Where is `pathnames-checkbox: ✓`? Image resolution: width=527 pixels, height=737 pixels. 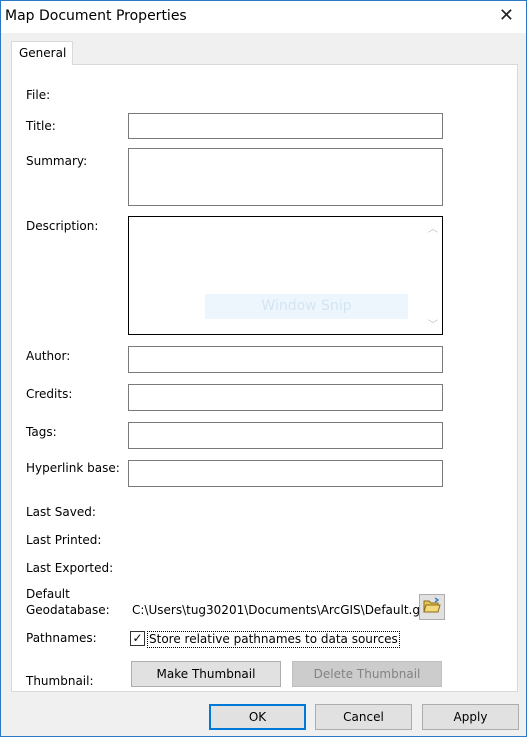 pathnames-checkbox: ✓ is located at coordinates (137, 638).